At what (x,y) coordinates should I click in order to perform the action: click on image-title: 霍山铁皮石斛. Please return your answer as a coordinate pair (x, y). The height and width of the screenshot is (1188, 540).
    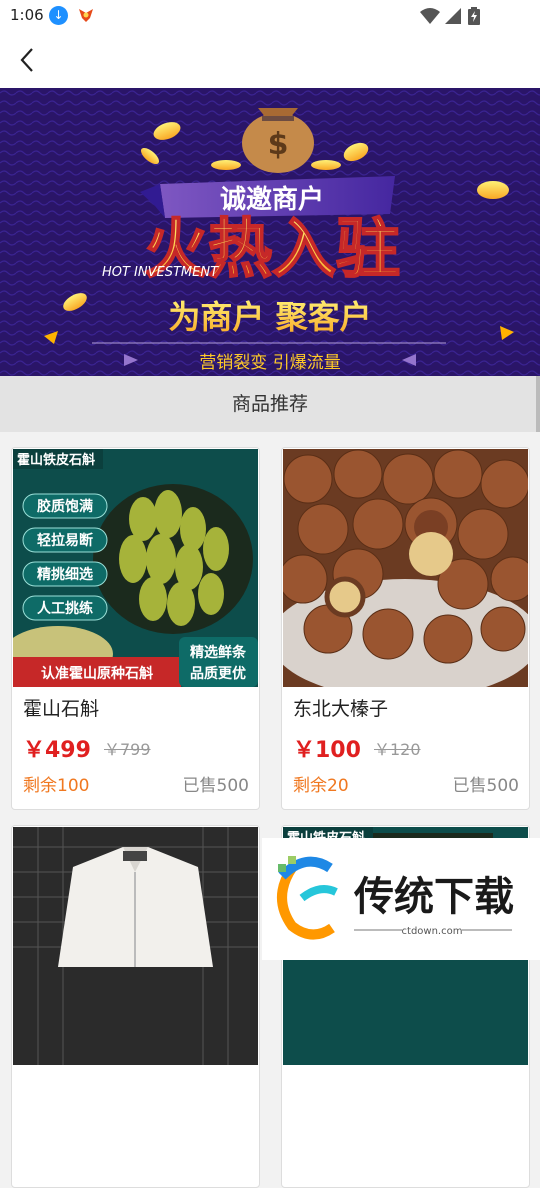
    Looking at the image, I should click on (56, 460).